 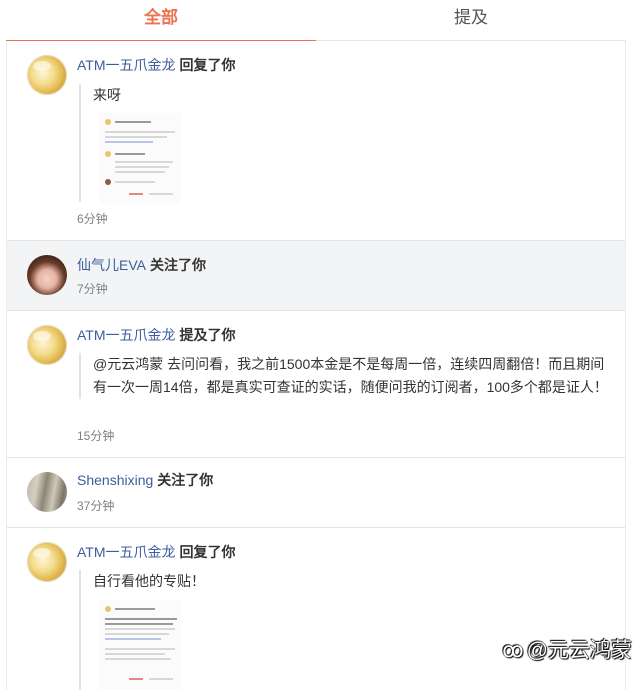 I want to click on timestamp: 7分钟, so click(x=92, y=289).